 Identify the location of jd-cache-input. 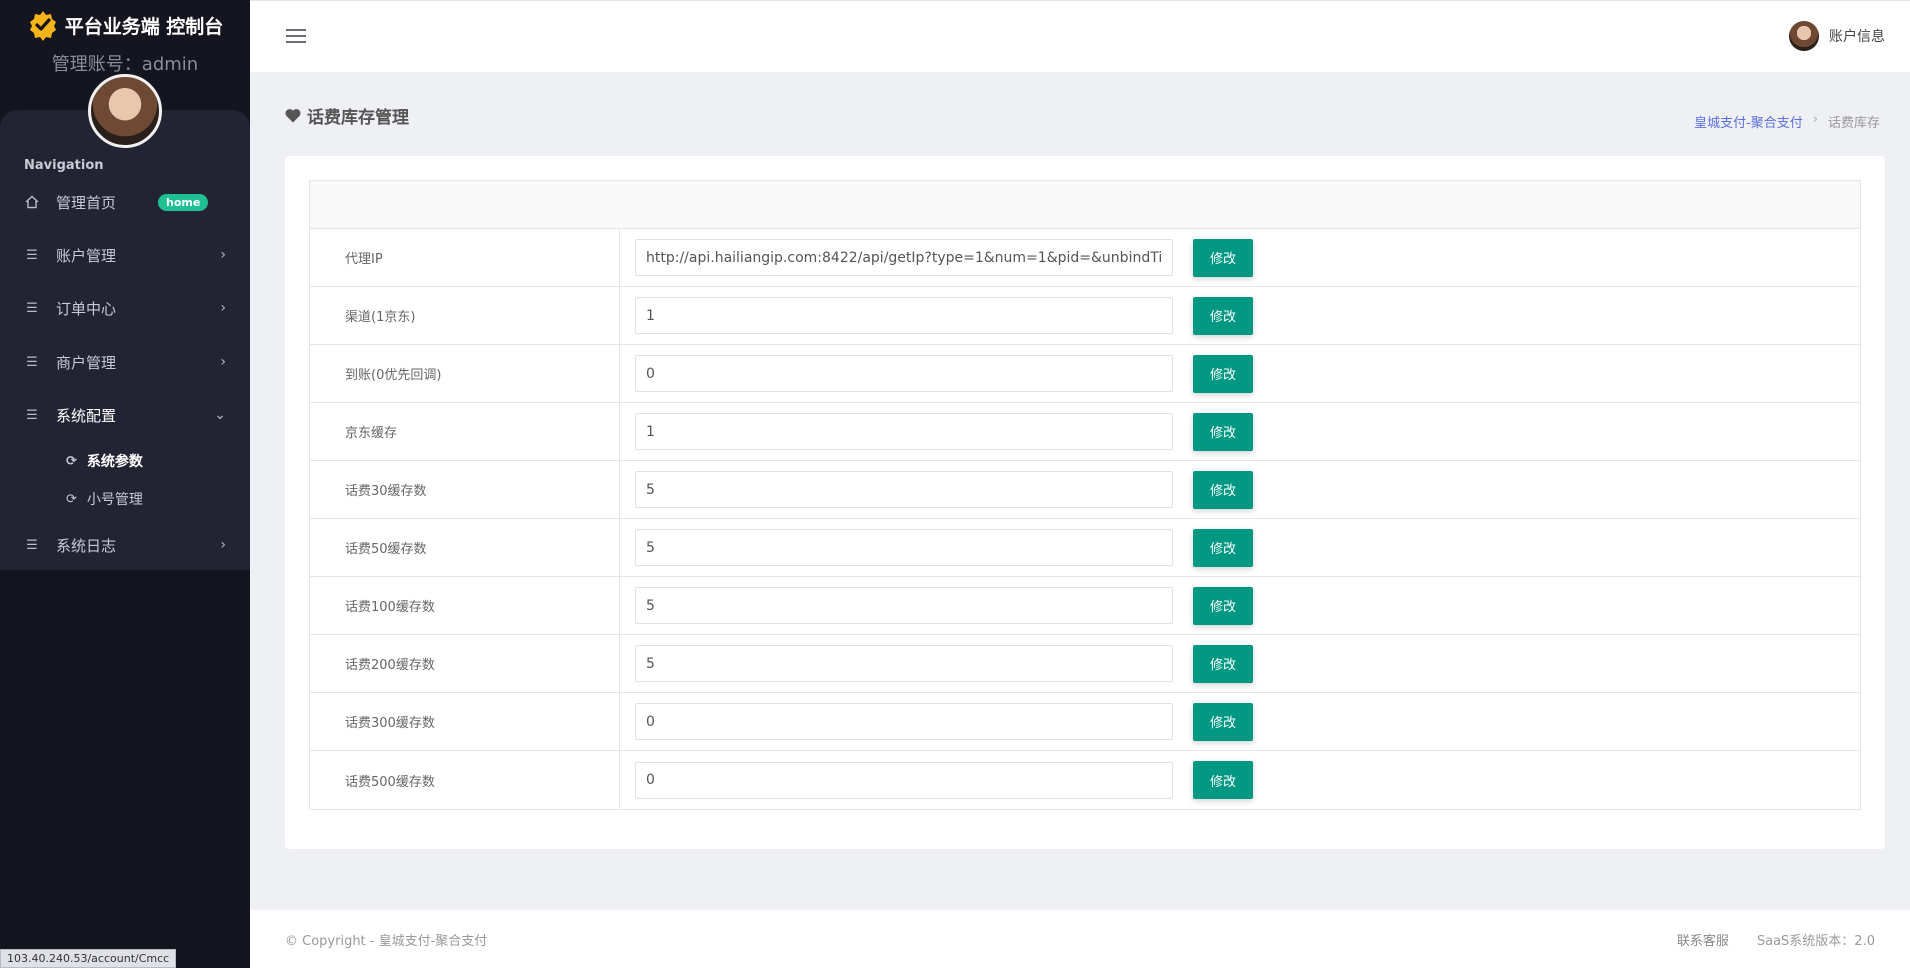
(904, 431).